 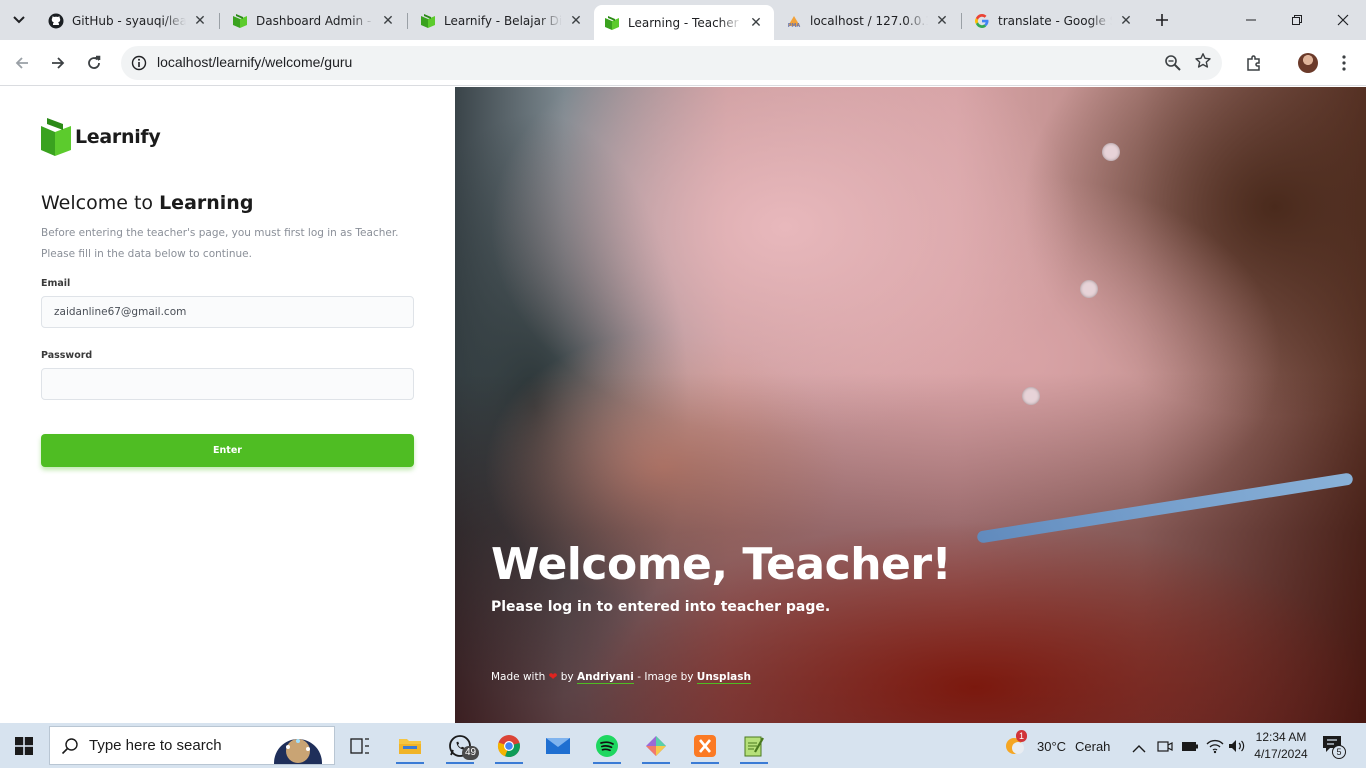 What do you see at coordinates (227, 312) in the screenshot?
I see `email-field` at bounding box center [227, 312].